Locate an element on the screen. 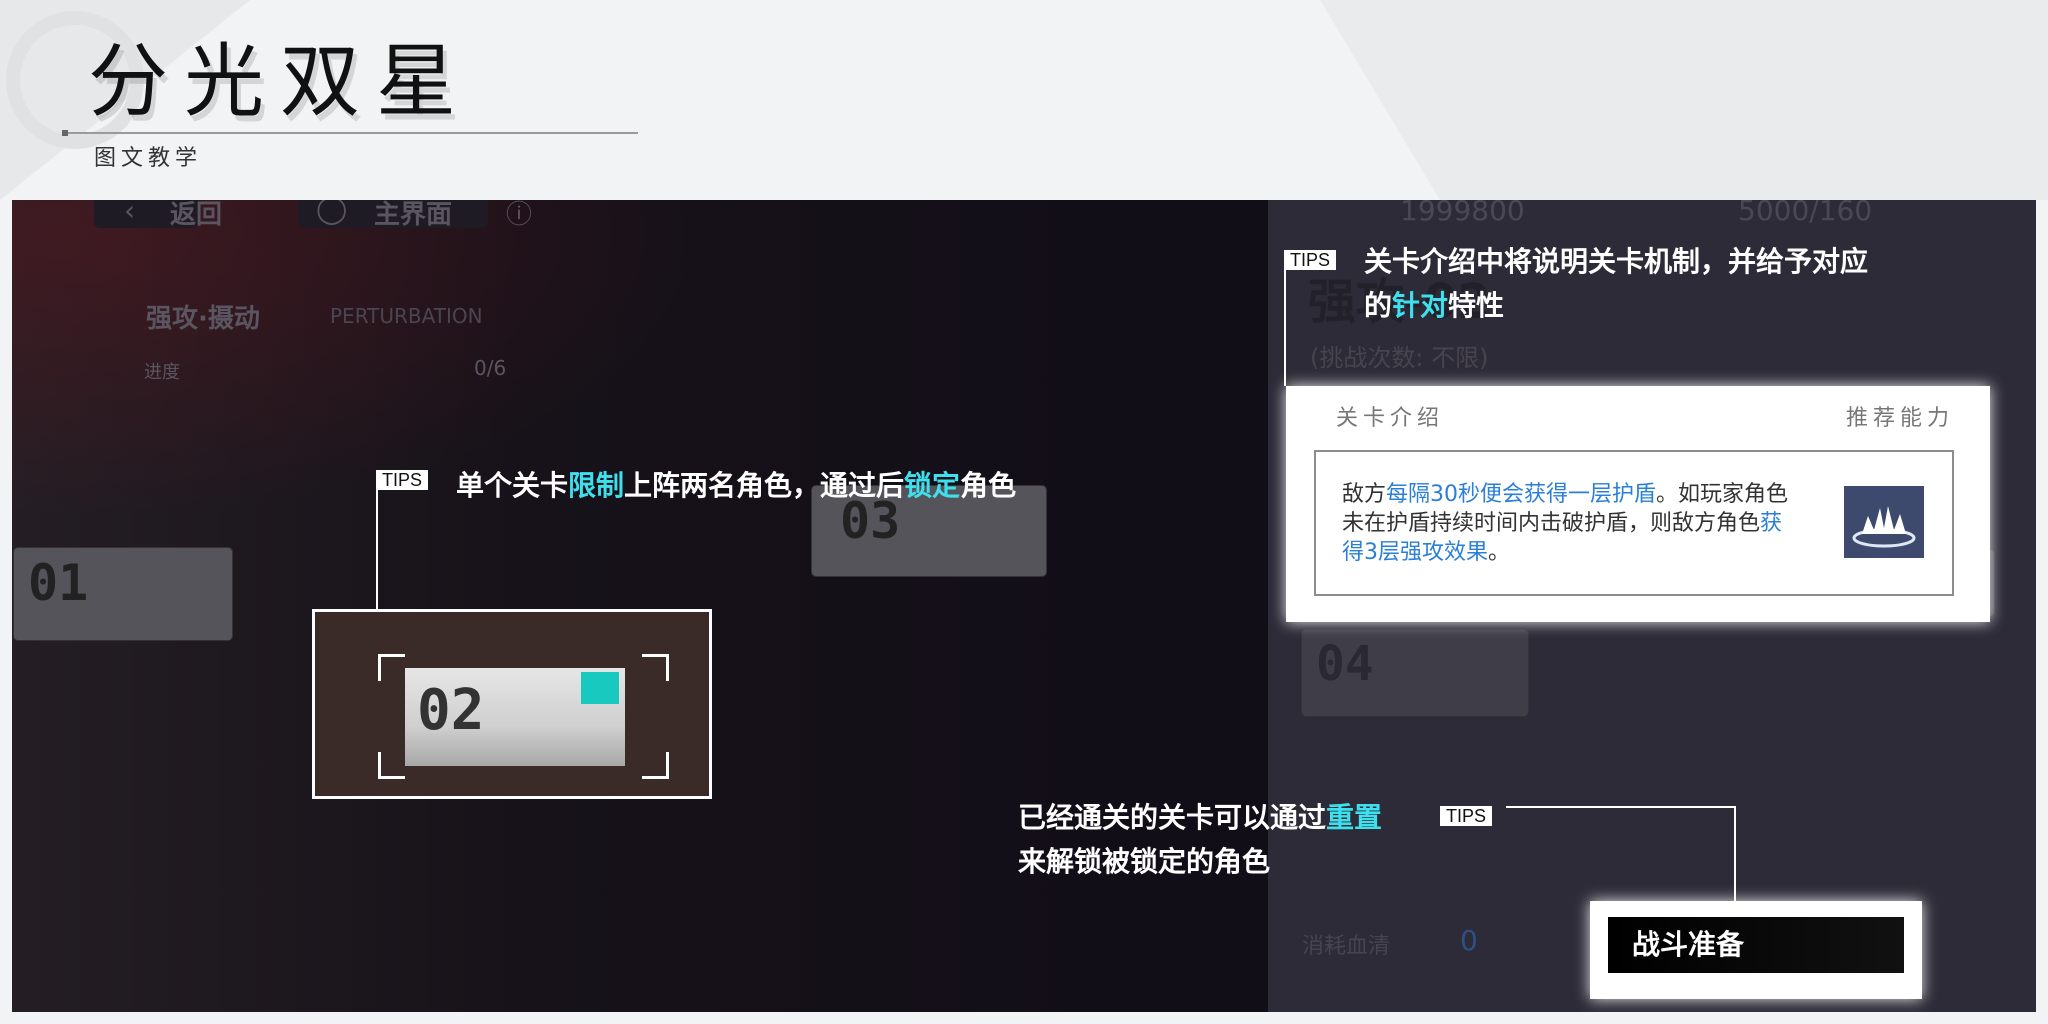  title-underline-dot is located at coordinates (65, 133).